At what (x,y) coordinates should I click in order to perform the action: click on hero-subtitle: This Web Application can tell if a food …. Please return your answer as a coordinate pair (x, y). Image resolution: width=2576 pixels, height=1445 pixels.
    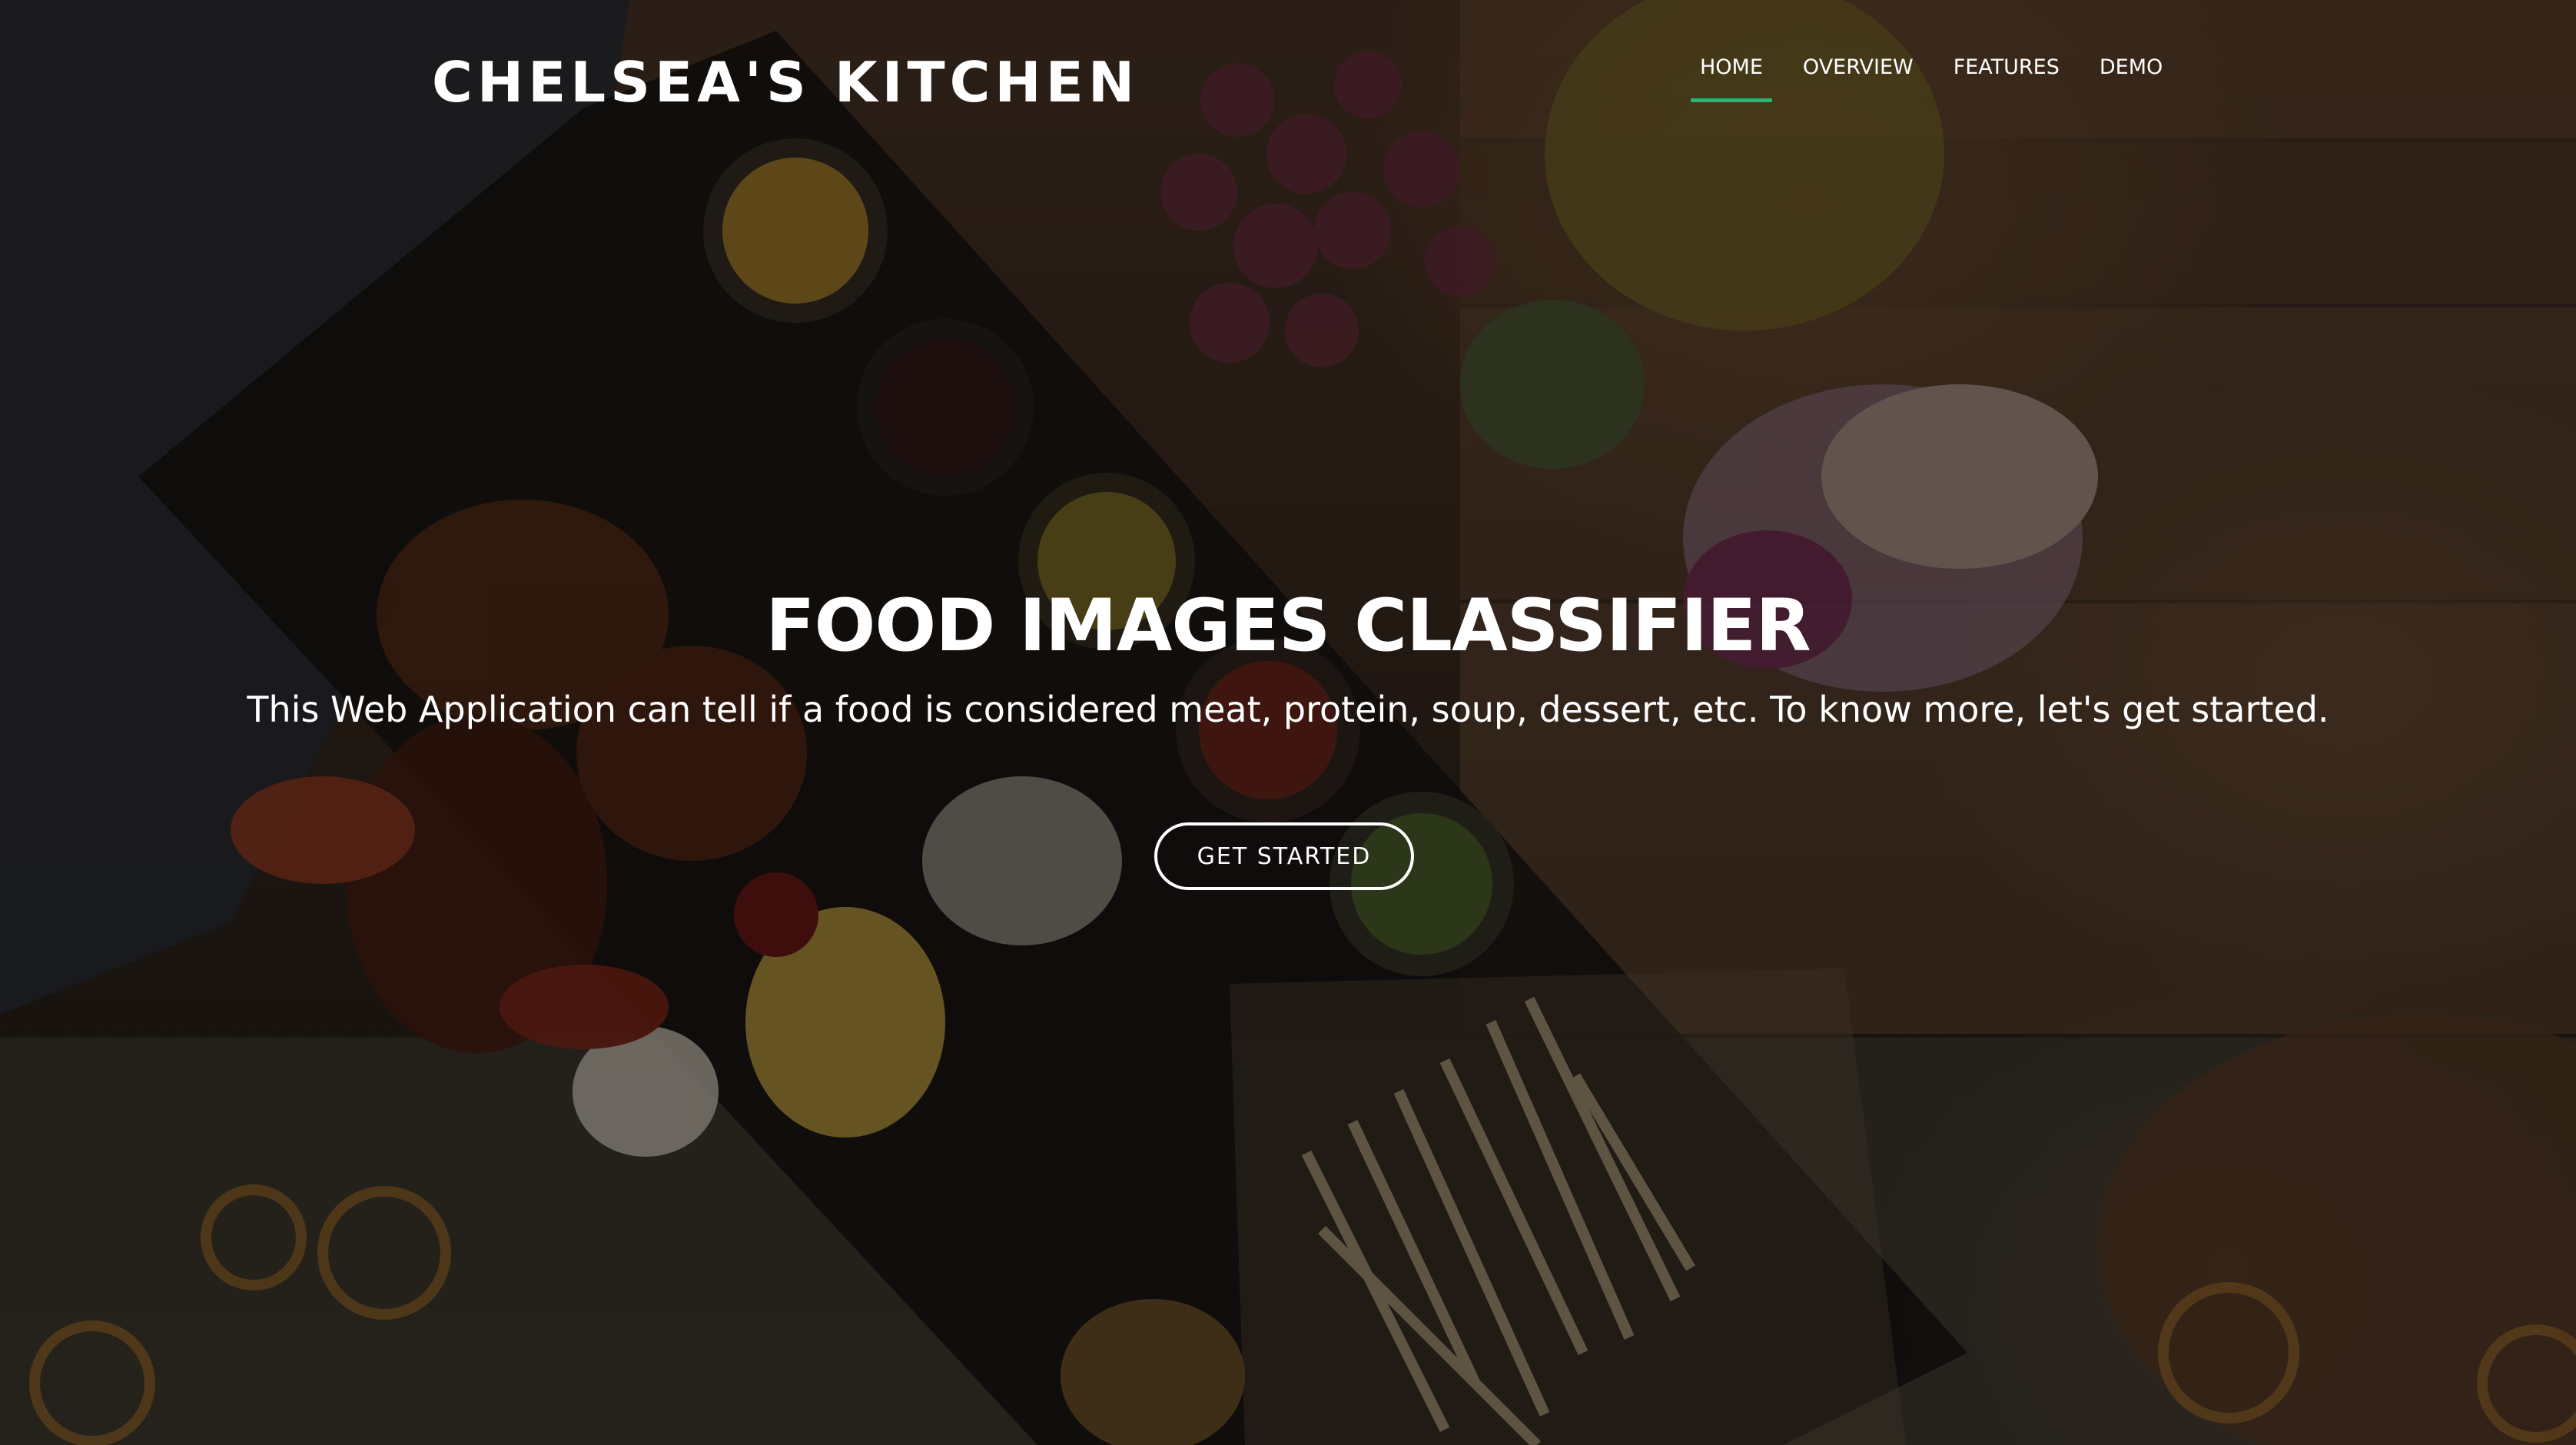
    Looking at the image, I should click on (1288, 709).